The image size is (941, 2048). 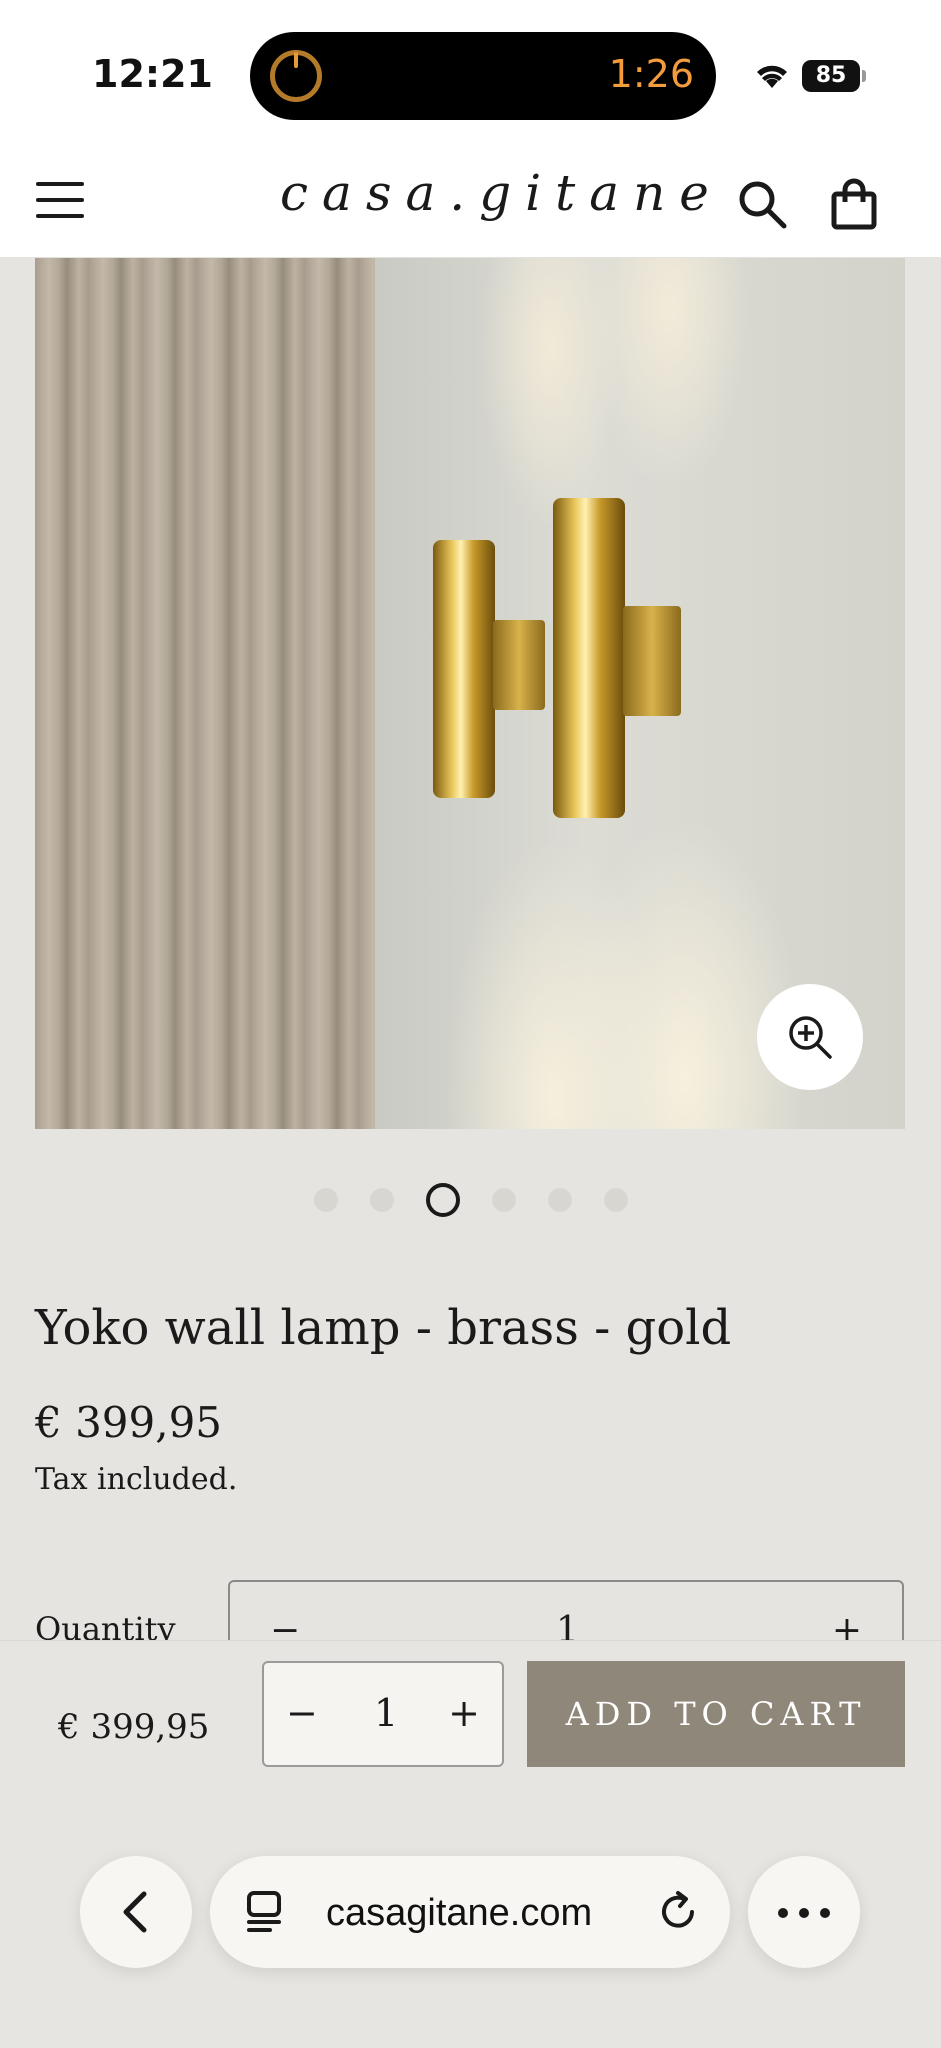 What do you see at coordinates (772, 76) in the screenshot?
I see `wifi-icon` at bounding box center [772, 76].